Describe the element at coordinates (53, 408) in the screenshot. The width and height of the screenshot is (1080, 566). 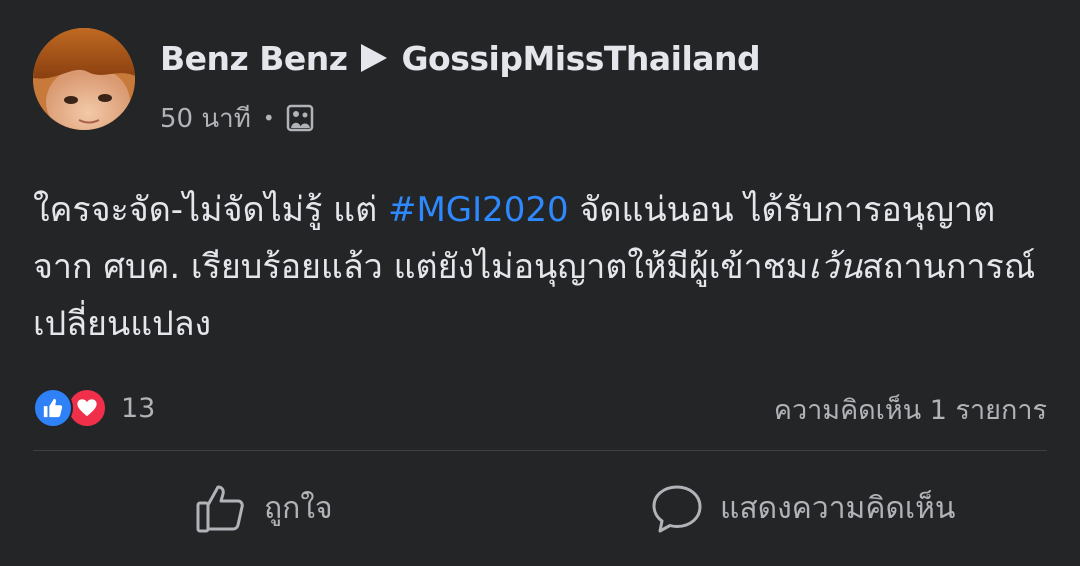
I see `like-icon` at that location.